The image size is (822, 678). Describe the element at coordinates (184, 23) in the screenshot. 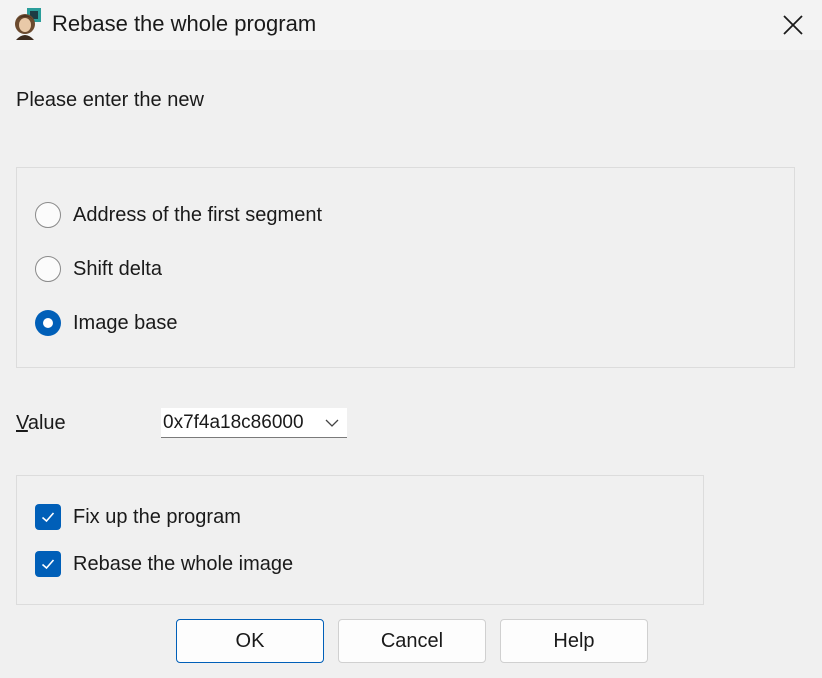

I see `window-title: Rebase the whole program` at that location.